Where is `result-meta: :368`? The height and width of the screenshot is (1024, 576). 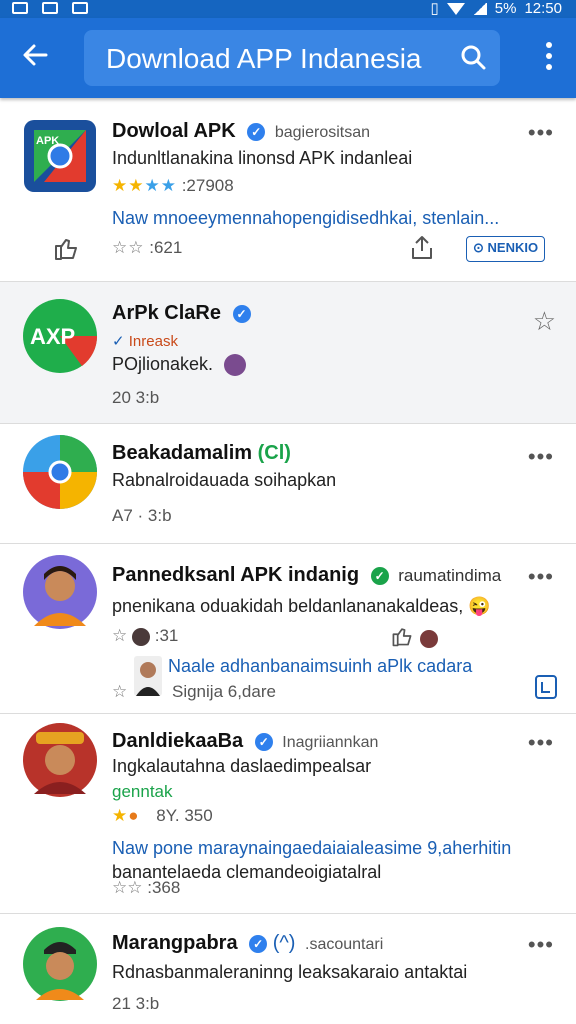
result-meta: :368 is located at coordinates (164, 887).